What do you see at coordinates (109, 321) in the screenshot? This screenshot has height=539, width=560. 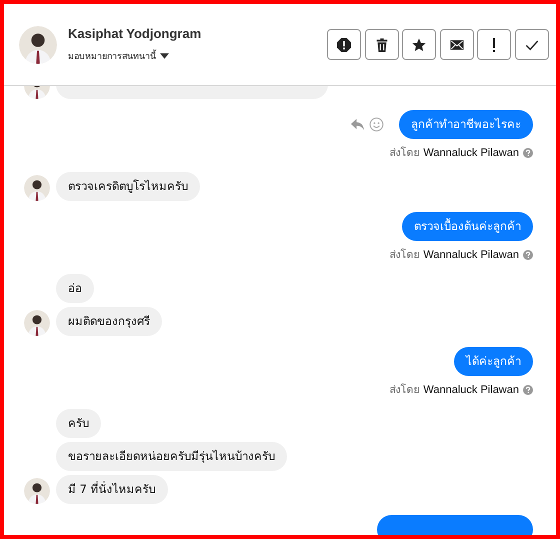 I see `message-bubble: ผมติดของกรุงศรี` at bounding box center [109, 321].